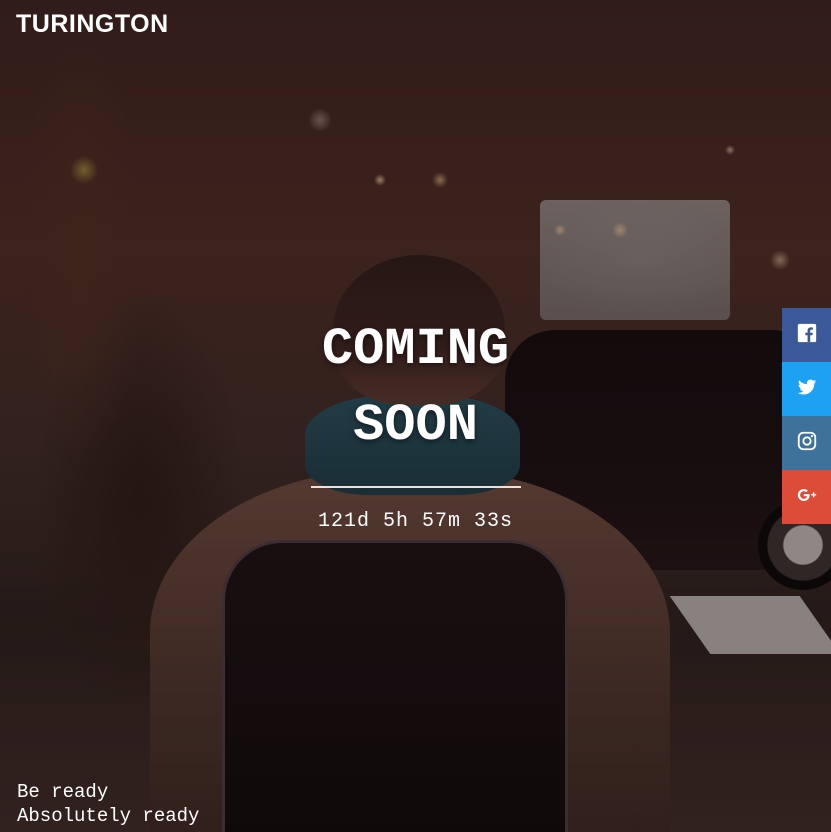 This screenshot has width=831, height=832. I want to click on twitter-icon, so click(807, 389).